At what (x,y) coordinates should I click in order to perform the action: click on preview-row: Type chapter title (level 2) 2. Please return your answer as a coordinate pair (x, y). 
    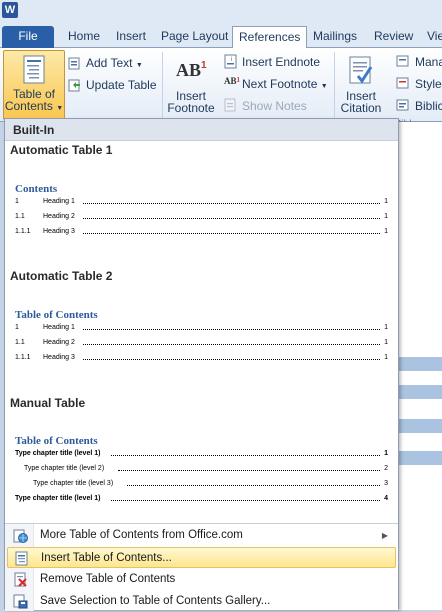
    Looking at the image, I should click on (206, 468).